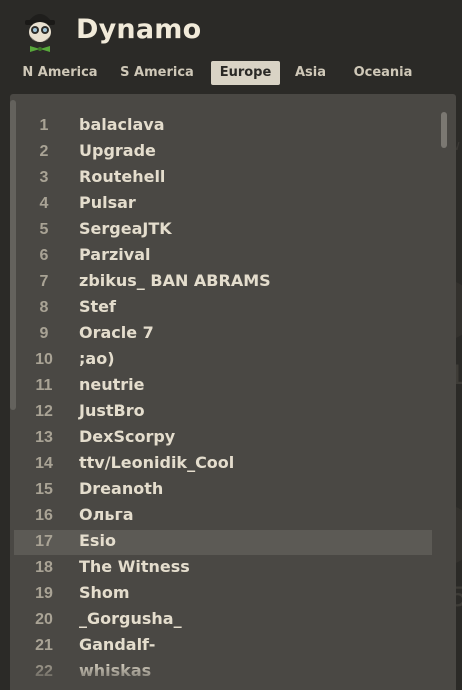 The image size is (462, 690). Describe the element at coordinates (44, 489) in the screenshot. I see `player-rank: 15` at that location.